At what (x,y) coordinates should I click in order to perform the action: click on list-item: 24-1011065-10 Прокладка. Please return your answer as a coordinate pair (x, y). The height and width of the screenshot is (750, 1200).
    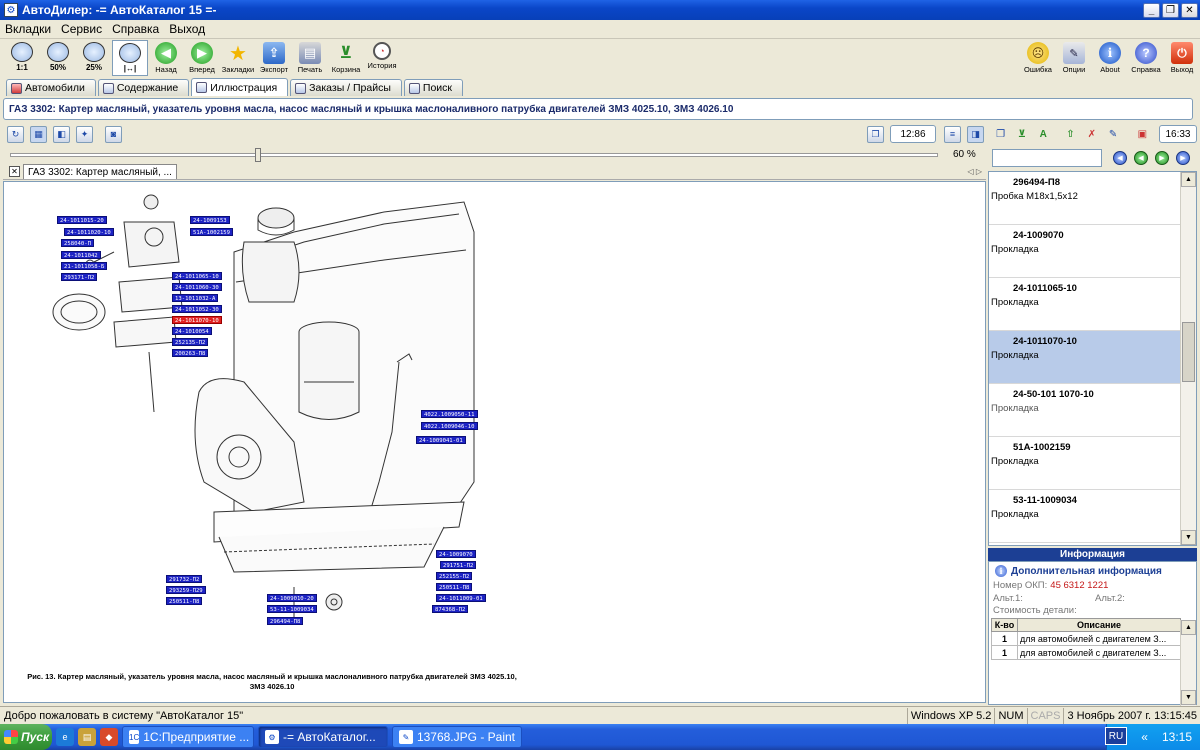
    Looking at the image, I should click on (1085, 304).